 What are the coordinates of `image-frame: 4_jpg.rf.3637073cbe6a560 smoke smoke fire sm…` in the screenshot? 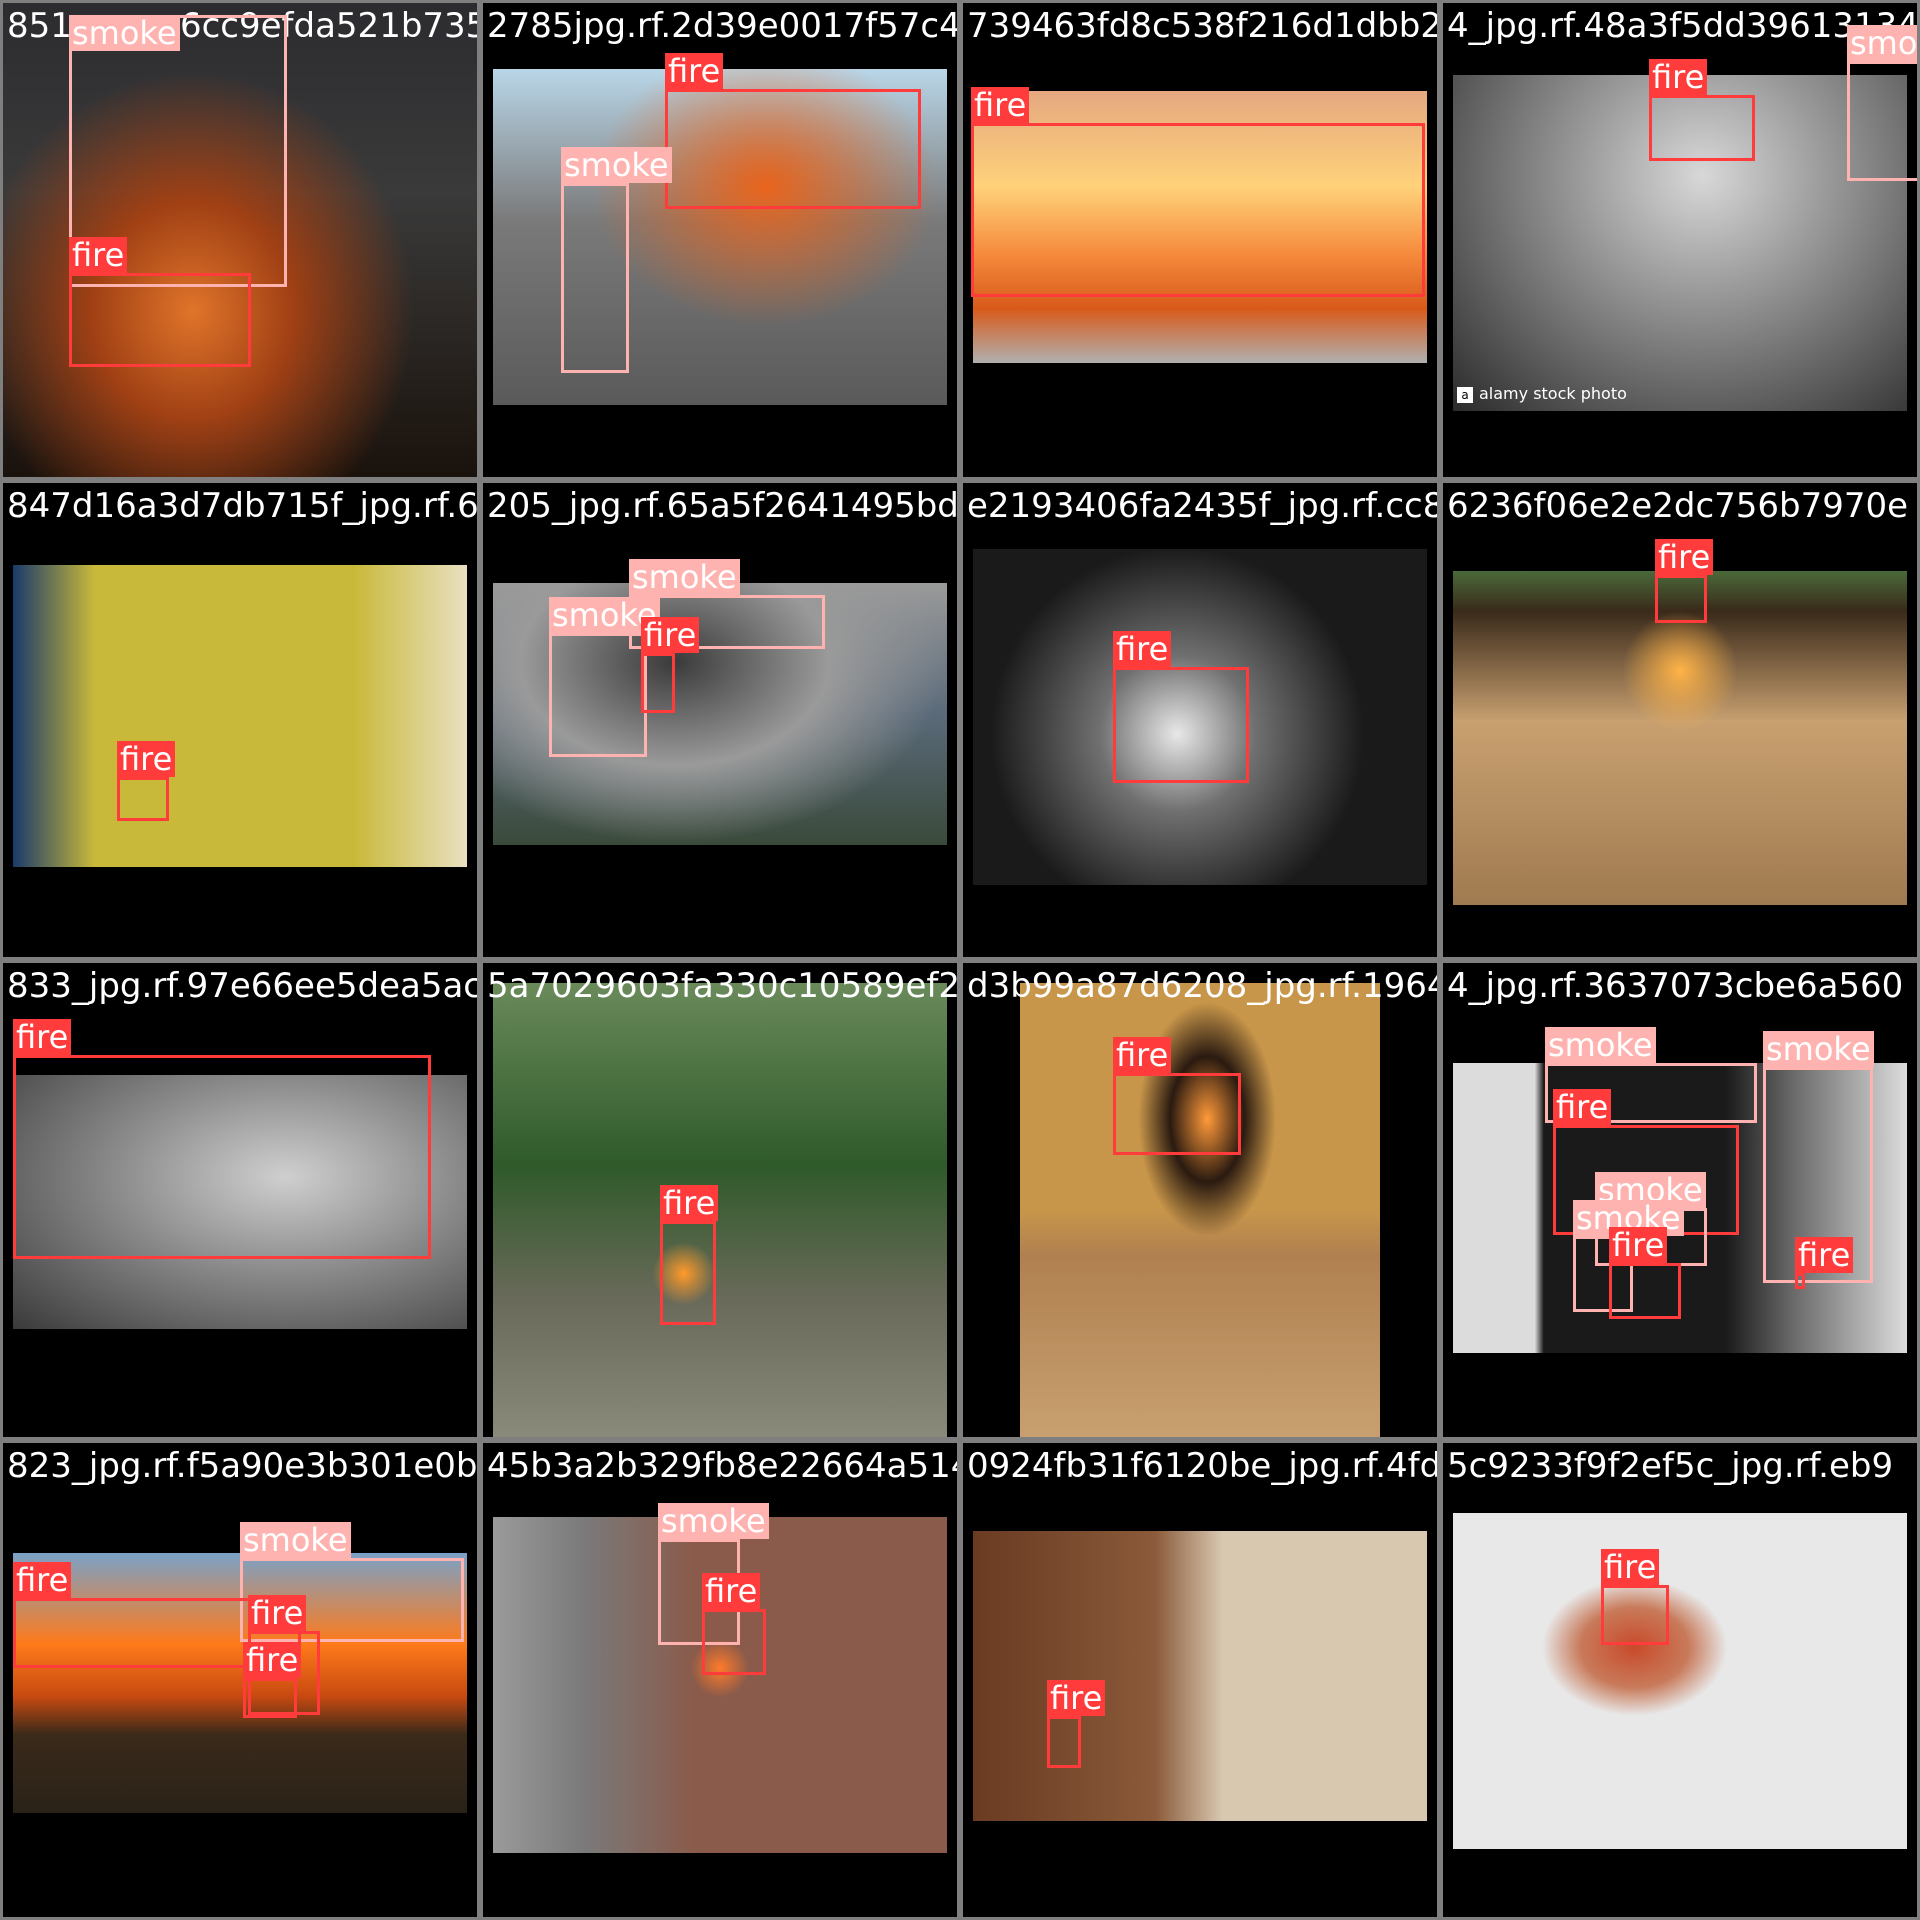 It's located at (1680, 1200).